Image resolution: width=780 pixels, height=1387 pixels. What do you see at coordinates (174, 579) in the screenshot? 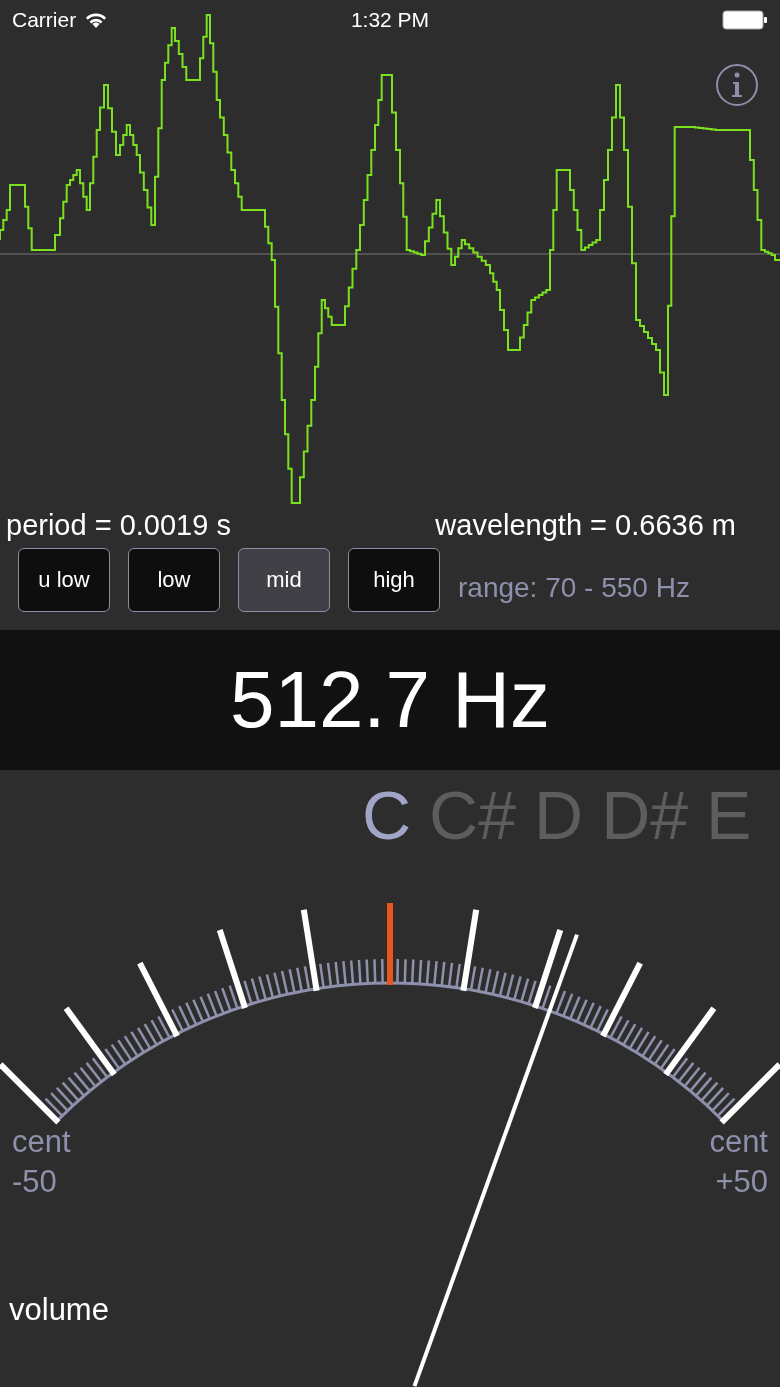
I see `range-button: low` at bounding box center [174, 579].